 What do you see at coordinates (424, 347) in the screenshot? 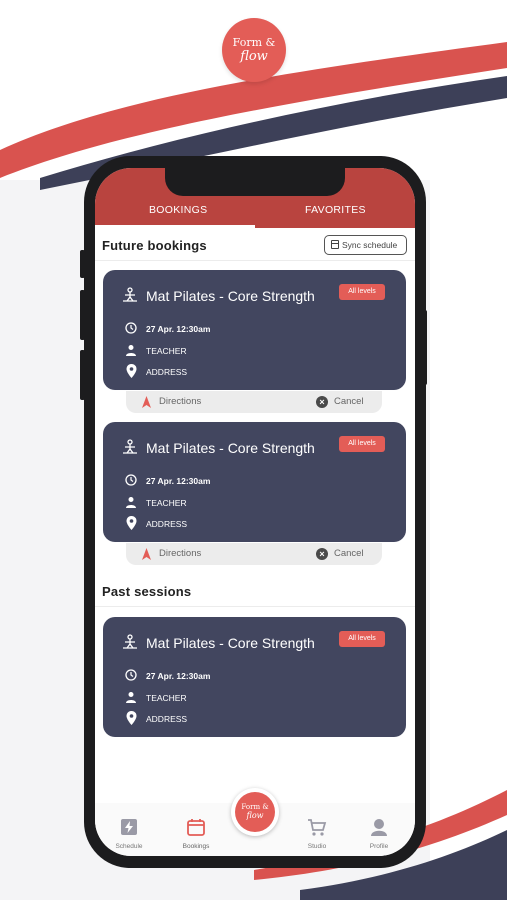
I see `phone-power-button` at bounding box center [424, 347].